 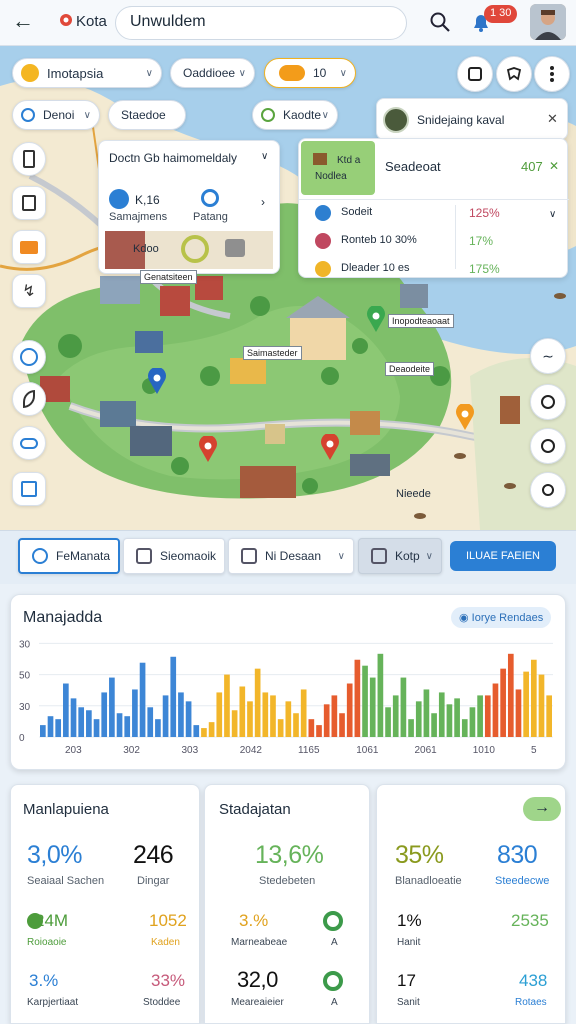 What do you see at coordinates (379, 240) in the screenshot?
I see `row-label: Ronteb 10 30%` at bounding box center [379, 240].